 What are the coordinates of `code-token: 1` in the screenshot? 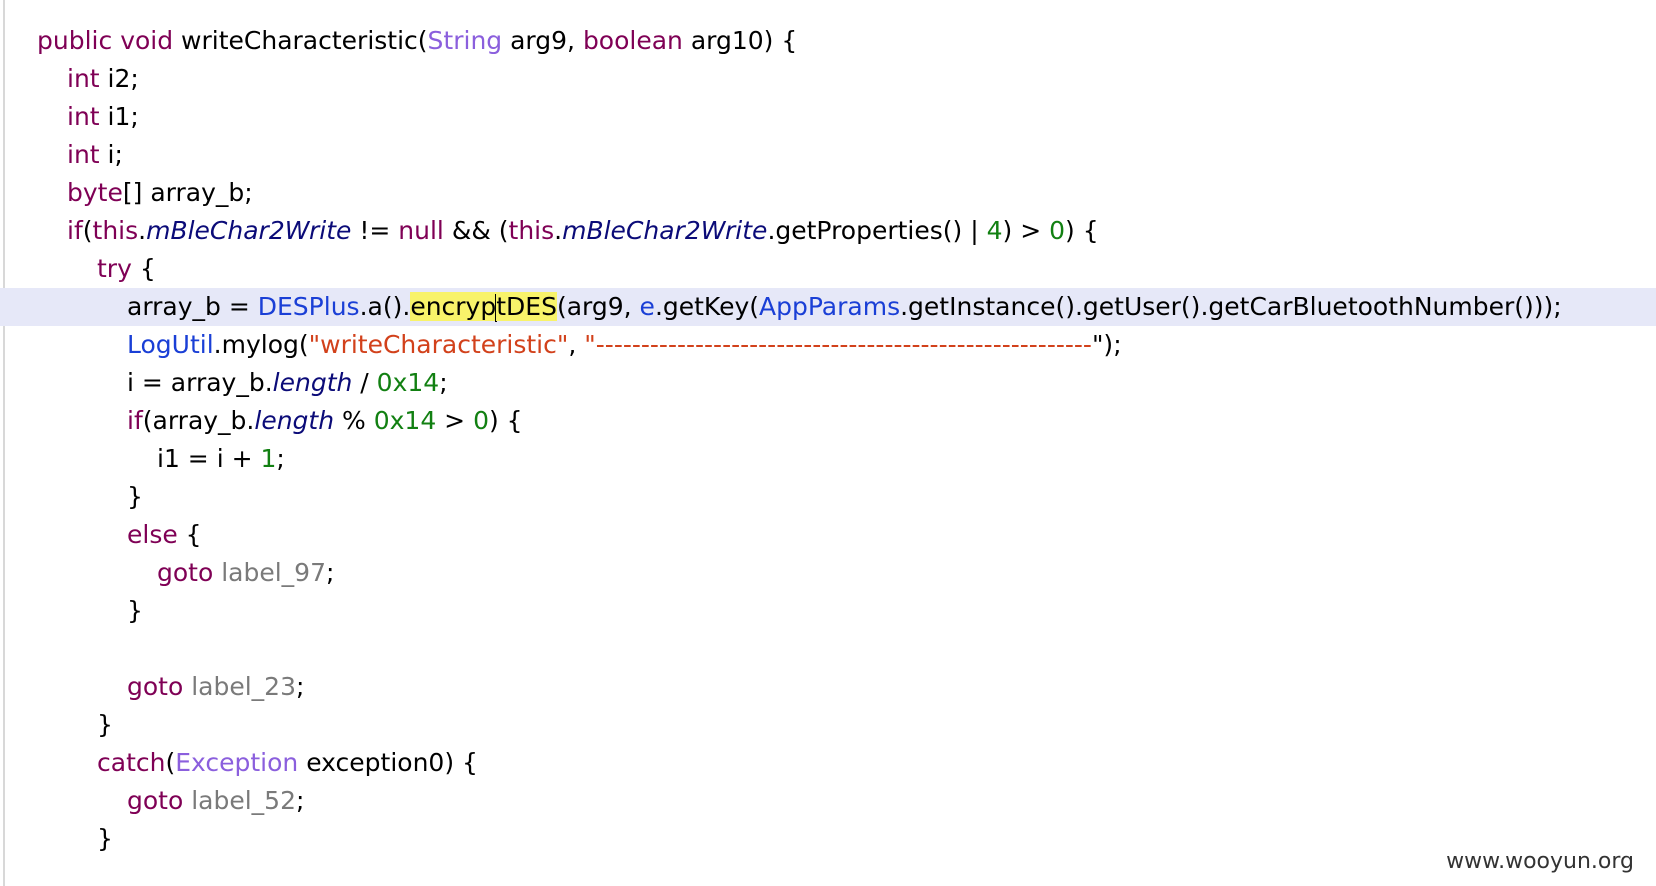 It's located at (268, 458).